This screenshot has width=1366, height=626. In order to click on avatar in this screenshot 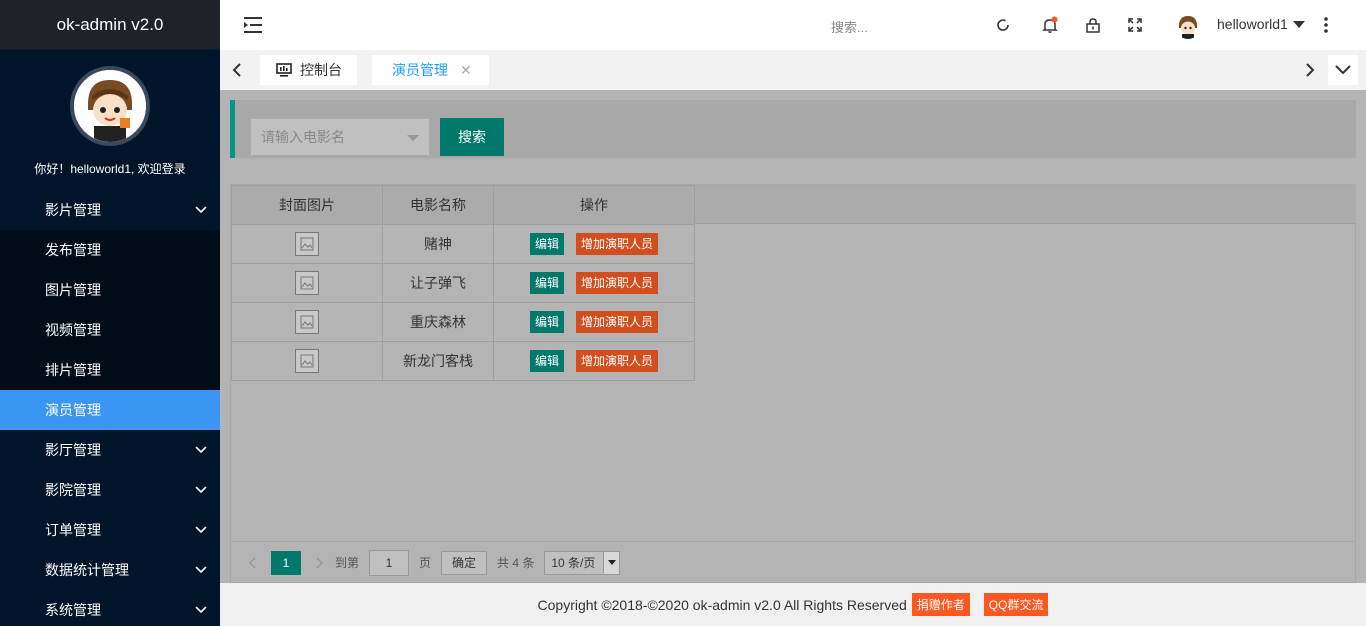, I will do `click(110, 106)`.